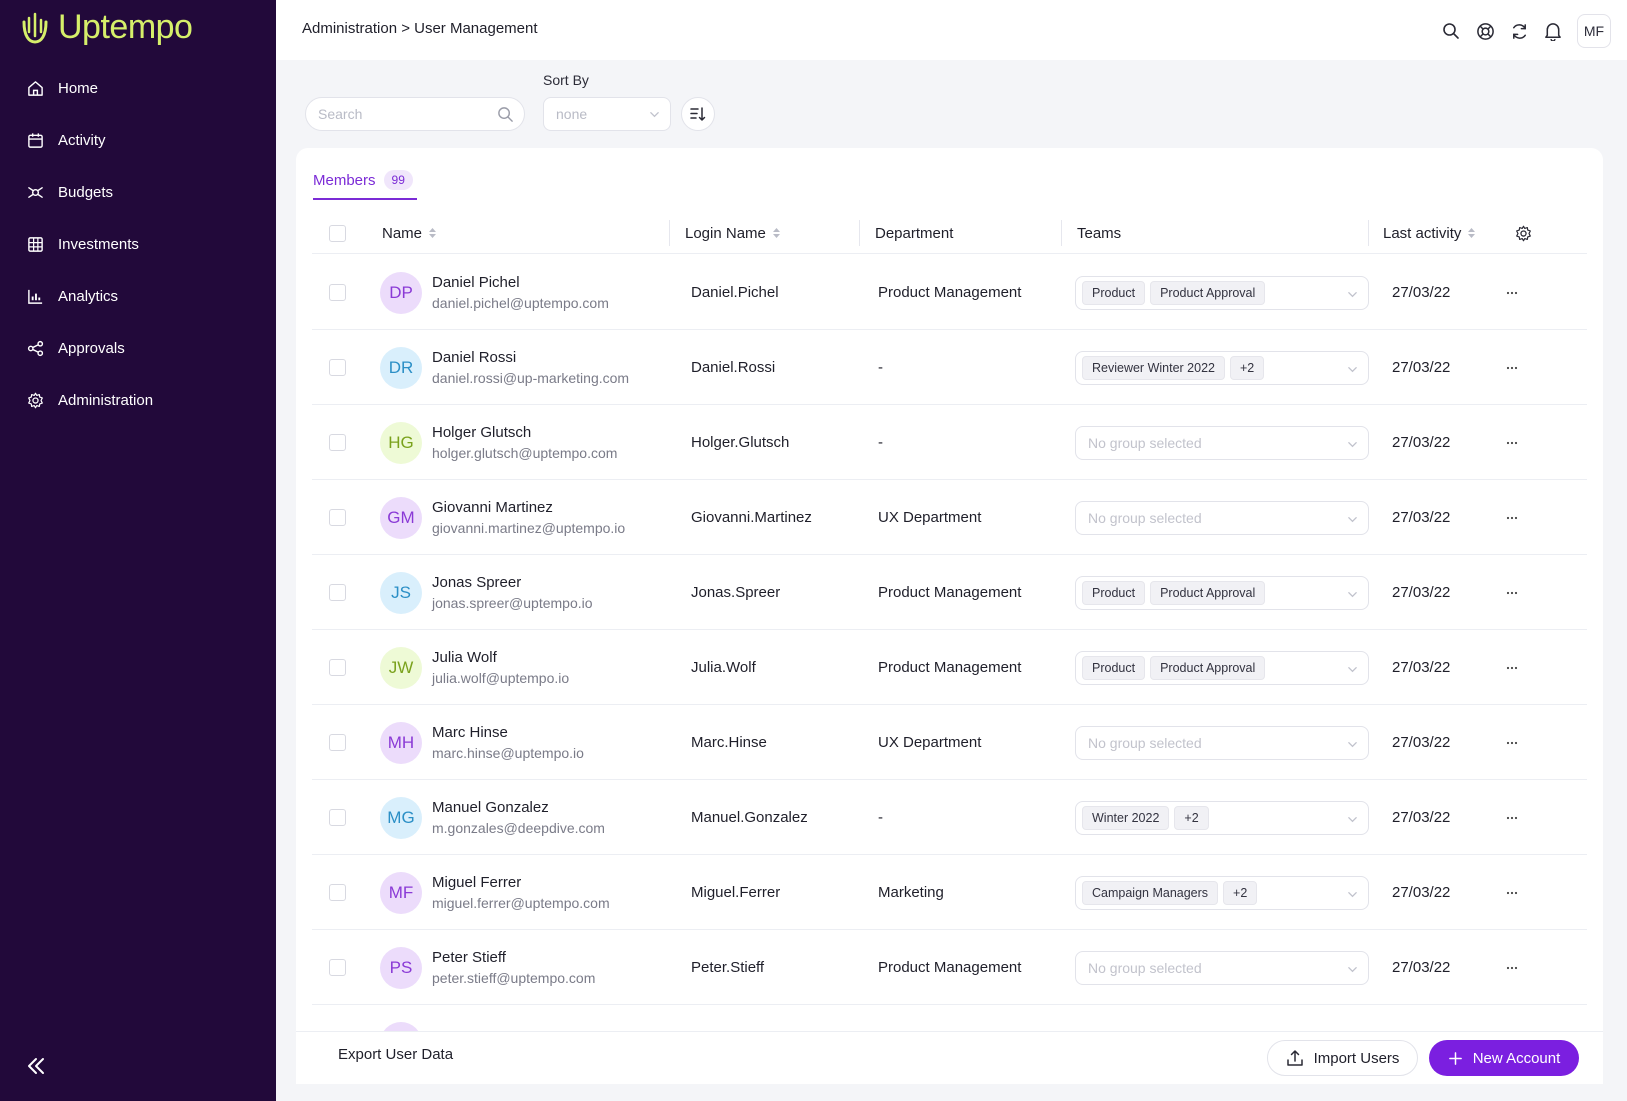 This screenshot has width=1627, height=1101. What do you see at coordinates (403, 114) in the screenshot?
I see `search-input` at bounding box center [403, 114].